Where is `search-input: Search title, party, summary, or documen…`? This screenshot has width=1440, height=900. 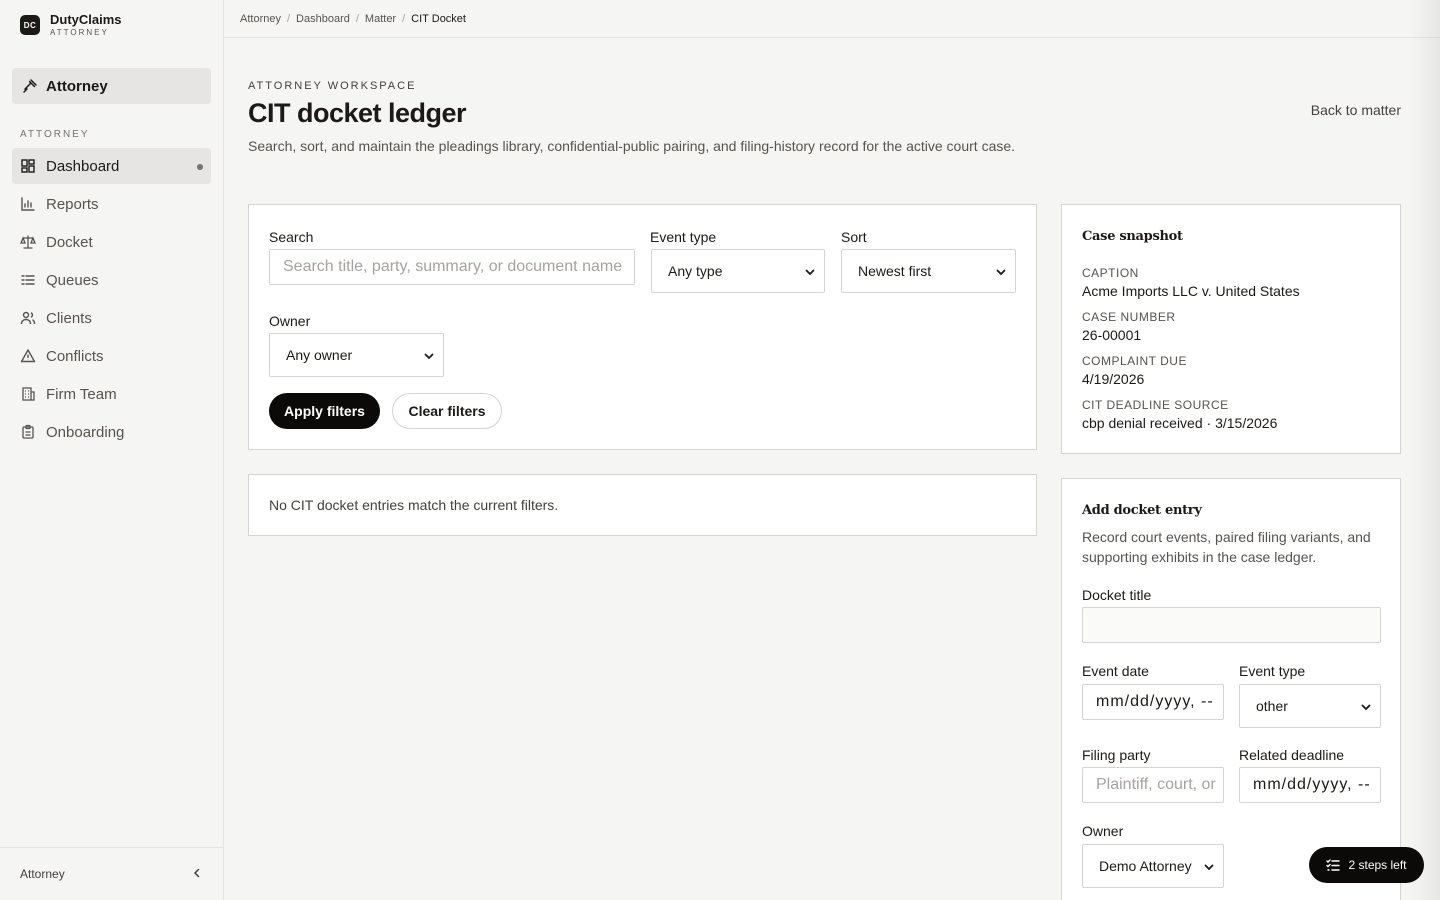
search-input: Search title, party, summary, or documen… is located at coordinates (452, 267).